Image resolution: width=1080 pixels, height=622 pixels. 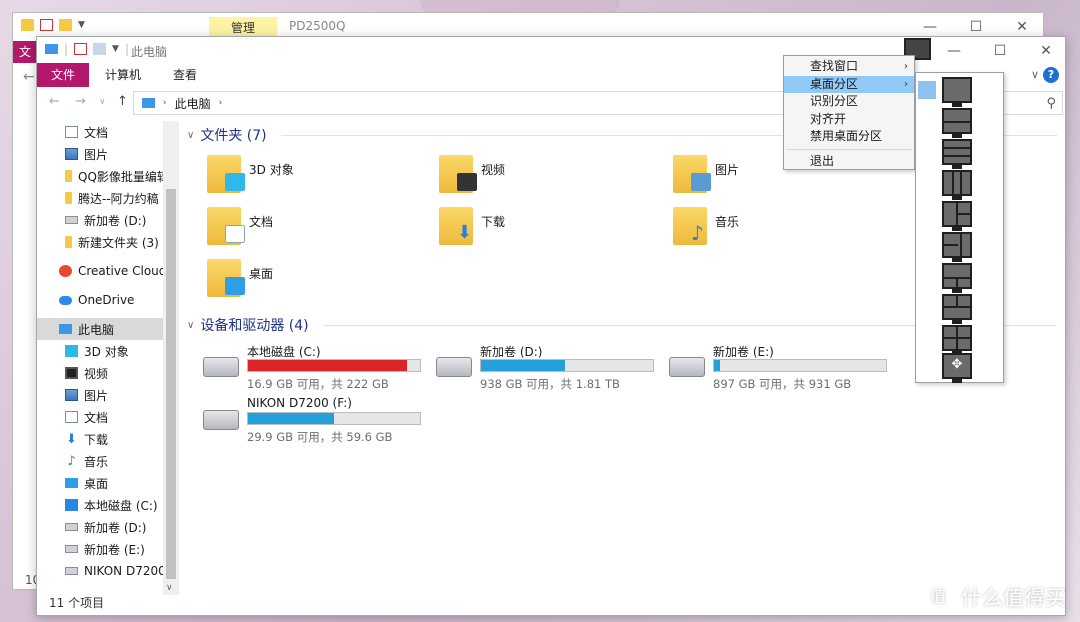 I want to click on sidebar-item-creative-cloud: Creative Cloud F, so click(x=108, y=271).